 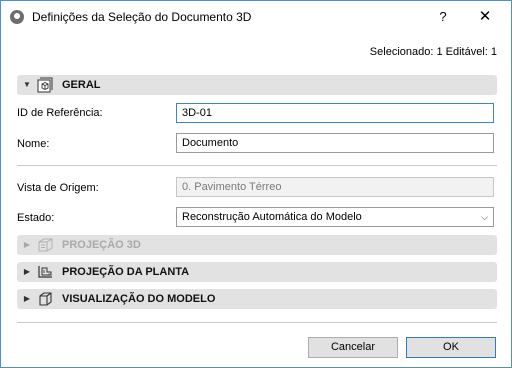 What do you see at coordinates (139, 299) in the screenshot?
I see `section-visualizacao-modelo-label: VISUALIZAÇÃO DO MODELO` at bounding box center [139, 299].